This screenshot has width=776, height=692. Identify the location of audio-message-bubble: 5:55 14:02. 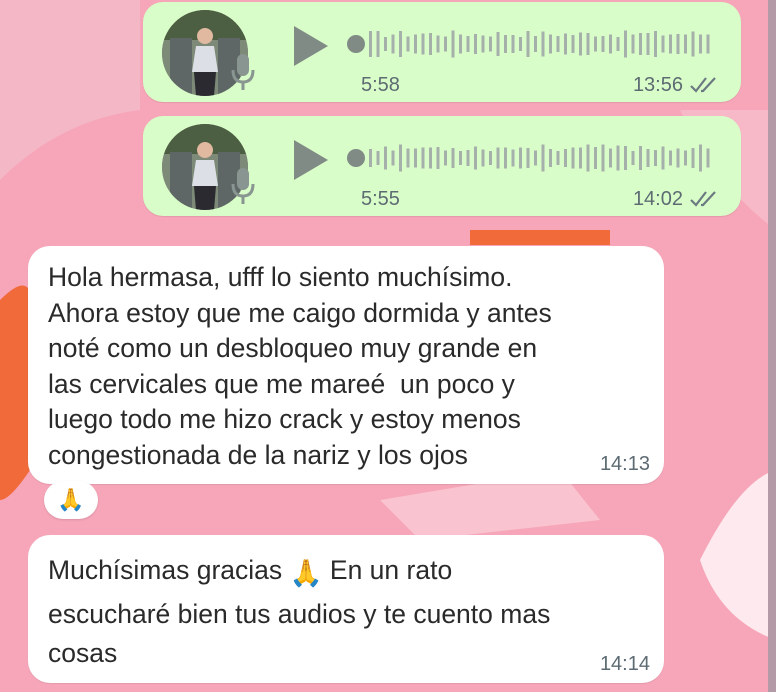
(442, 166).